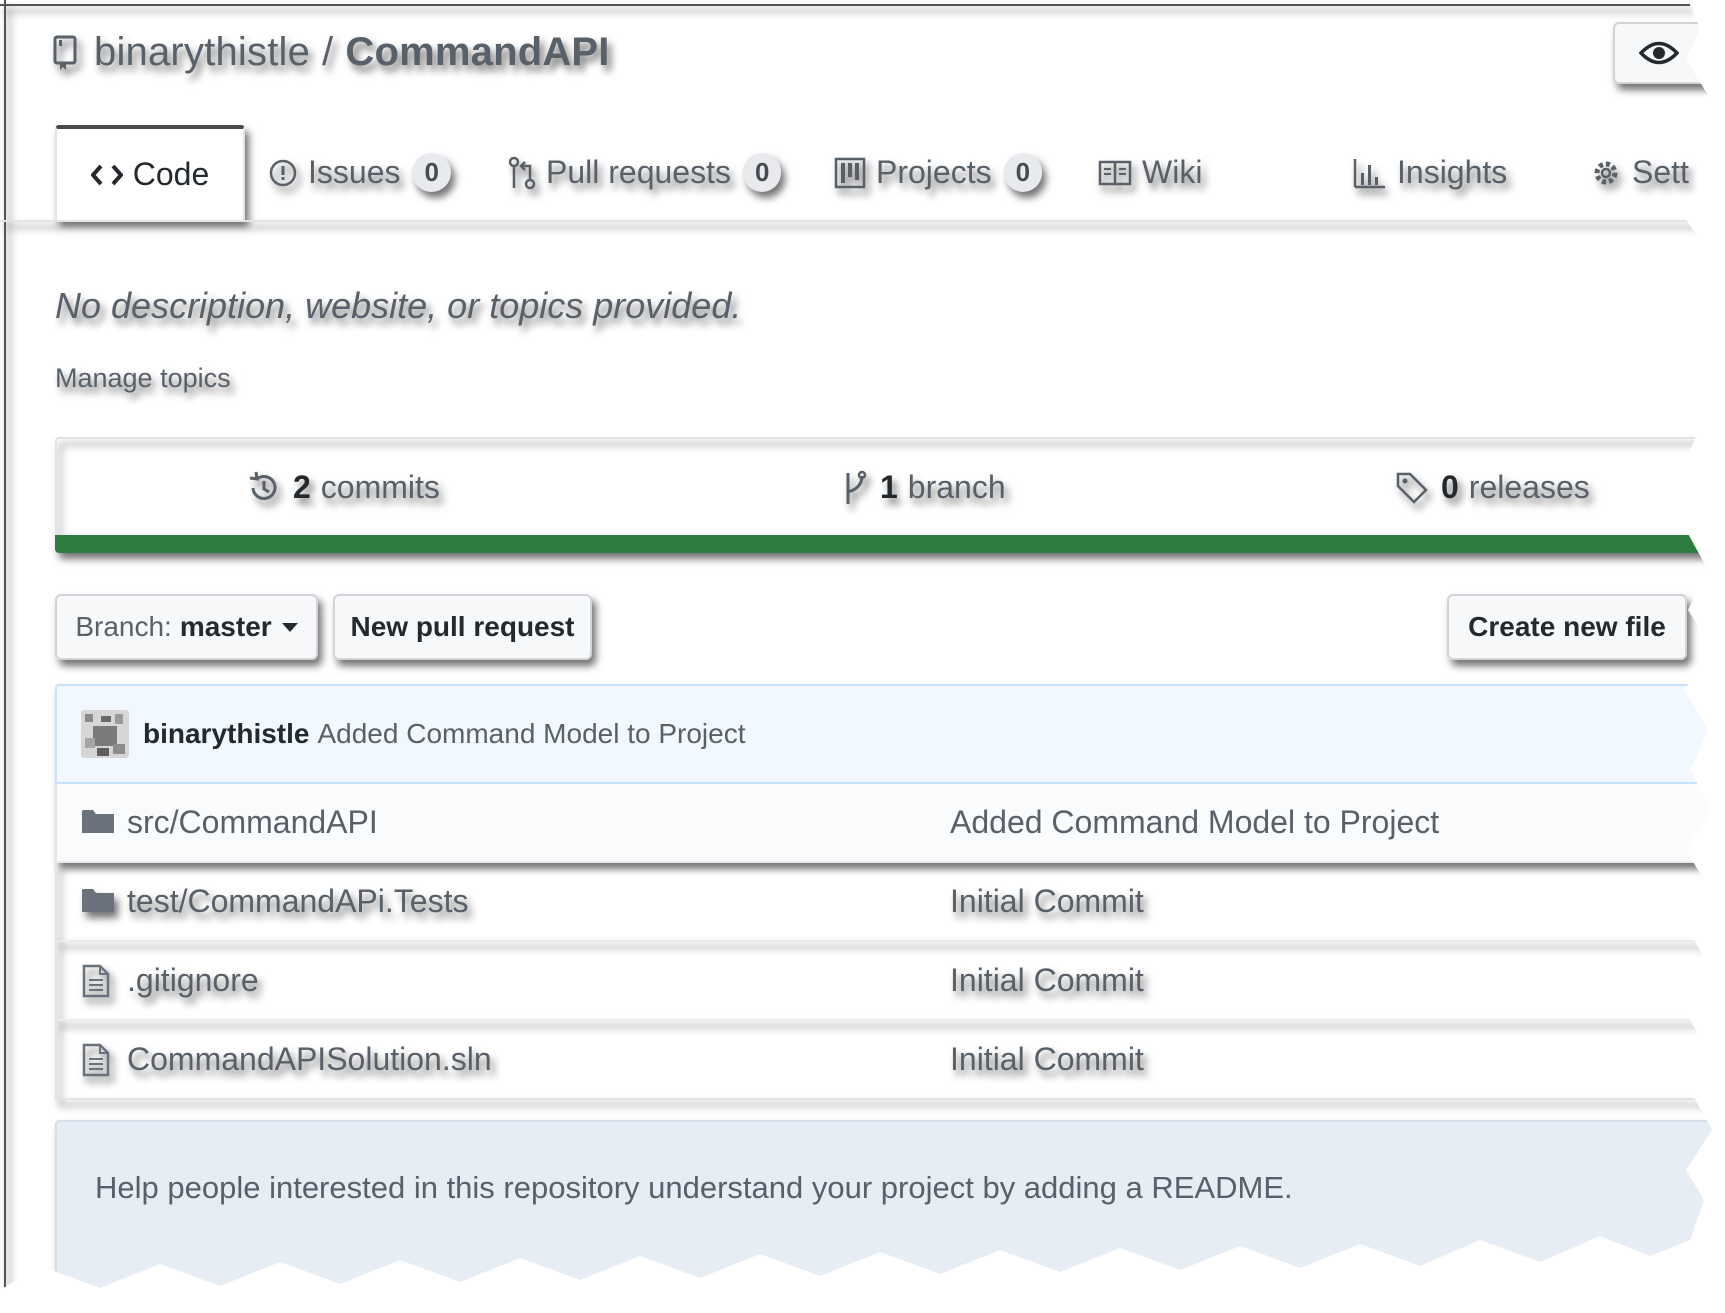 This screenshot has height=1313, width=1725. Describe the element at coordinates (252, 822) in the screenshot. I see `file-name-link: src/CommandAPI` at that location.